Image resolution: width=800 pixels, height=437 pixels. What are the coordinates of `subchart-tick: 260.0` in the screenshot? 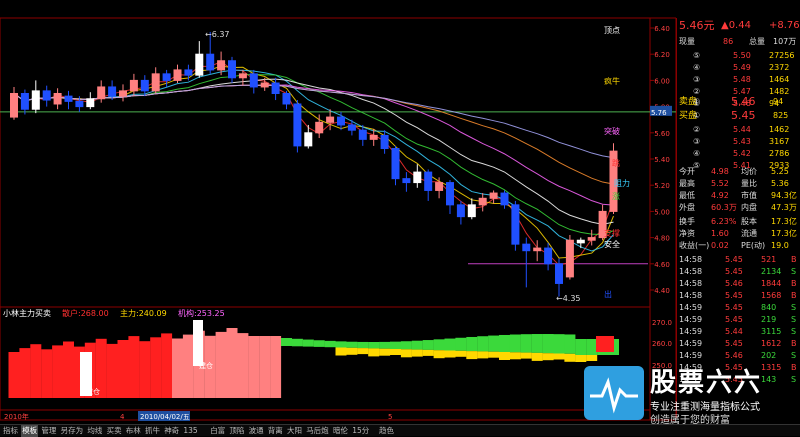 It's located at (662, 344).